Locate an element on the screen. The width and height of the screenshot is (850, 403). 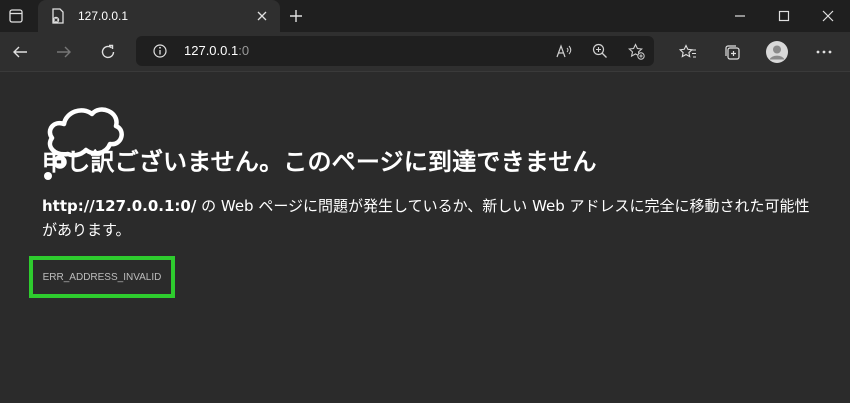
more-options-icon is located at coordinates (824, 52).